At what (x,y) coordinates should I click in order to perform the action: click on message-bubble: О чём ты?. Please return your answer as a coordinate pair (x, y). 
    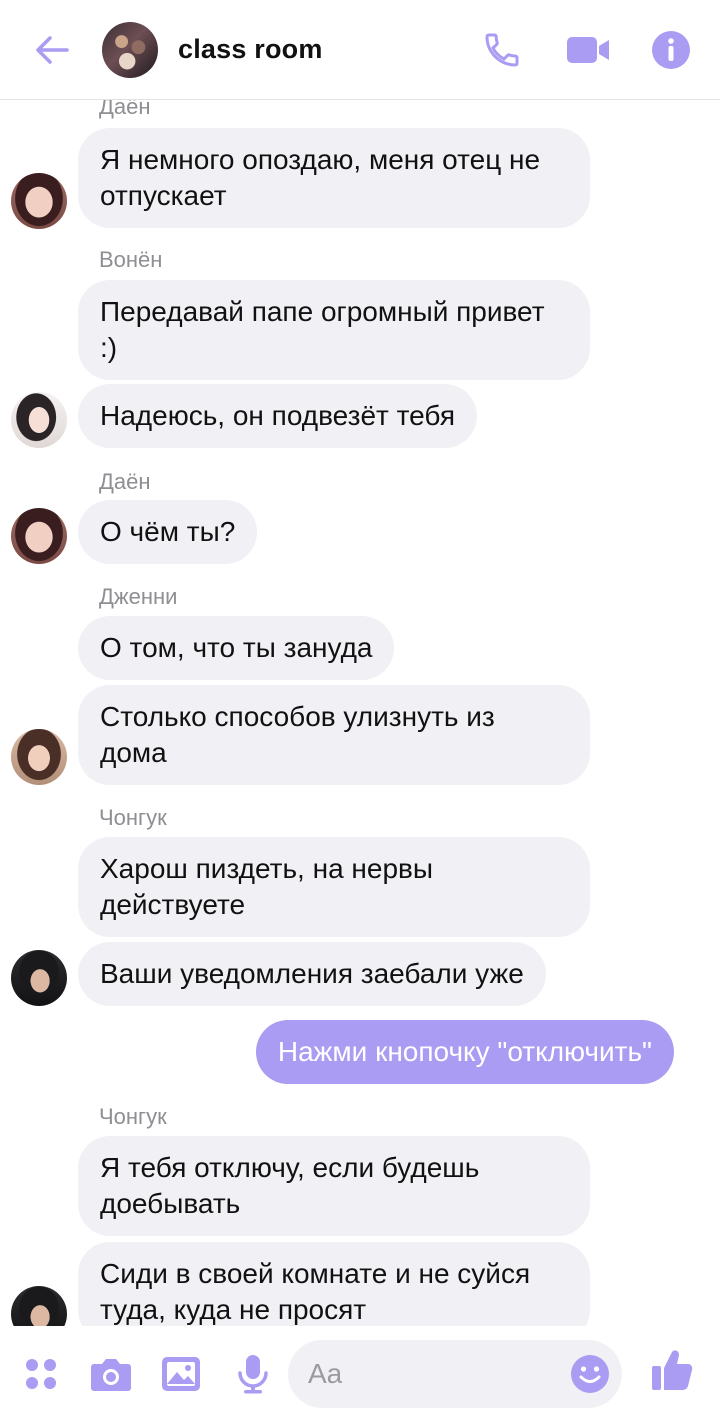
    Looking at the image, I should click on (168, 532).